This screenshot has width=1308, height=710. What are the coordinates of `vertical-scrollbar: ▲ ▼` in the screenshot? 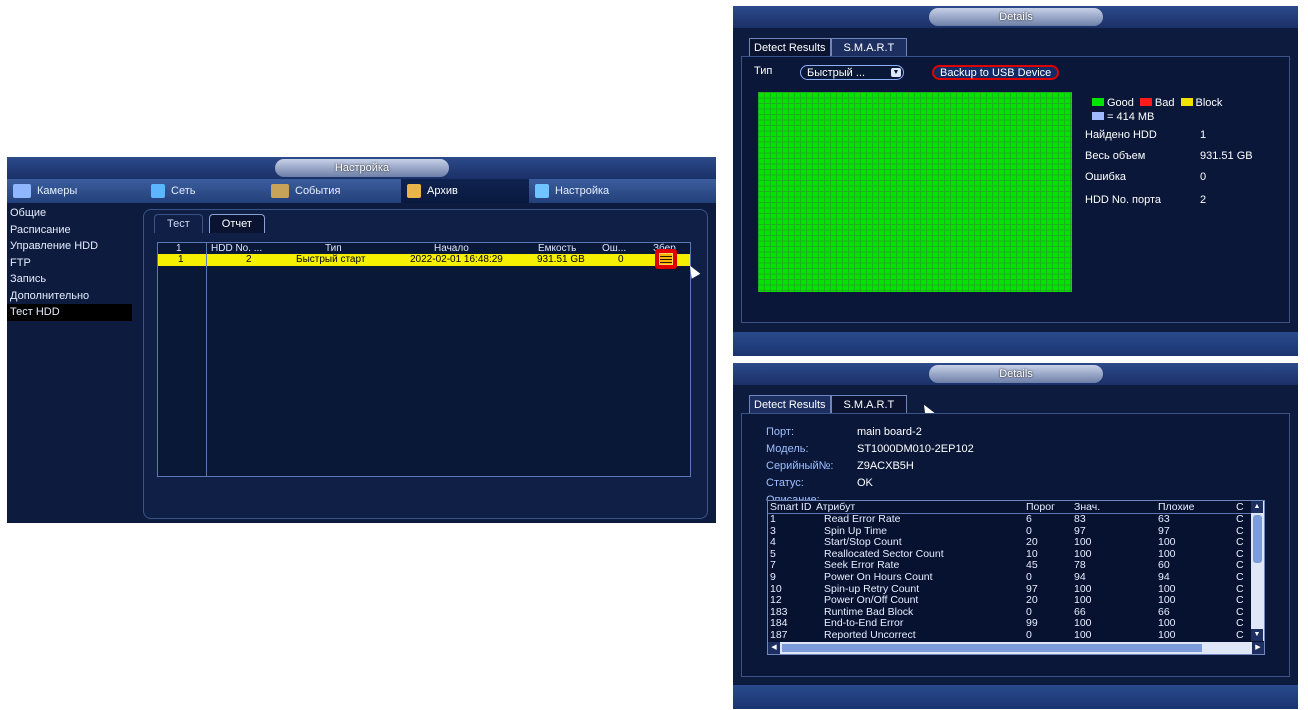 It's located at (1257, 571).